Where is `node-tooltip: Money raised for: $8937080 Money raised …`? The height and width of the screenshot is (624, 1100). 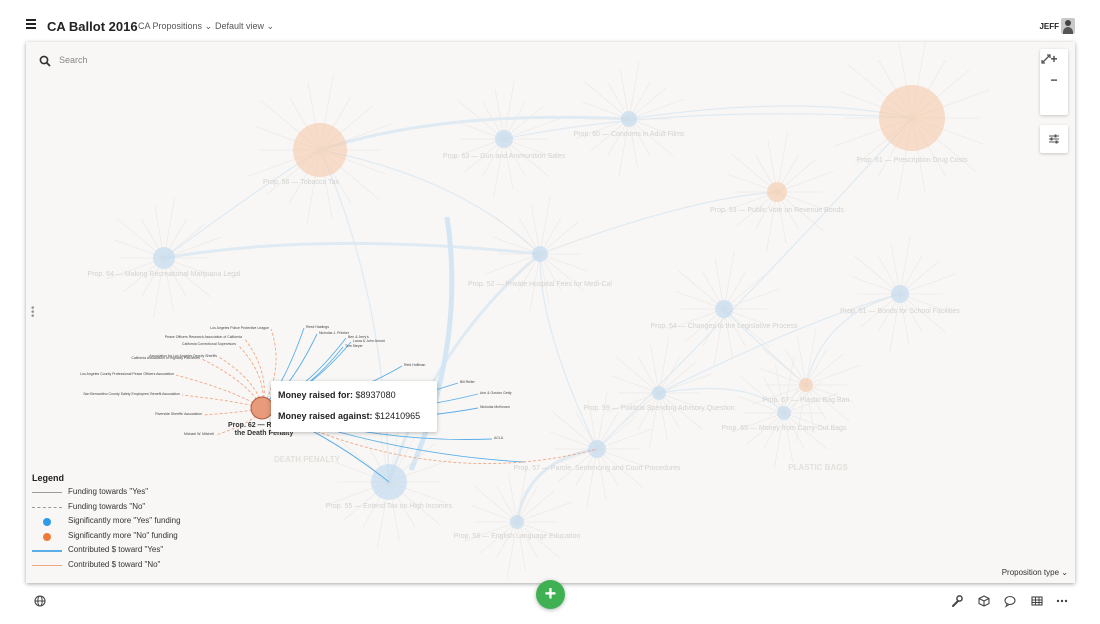 node-tooltip: Money raised for: $8937080 Money raised … is located at coordinates (354, 406).